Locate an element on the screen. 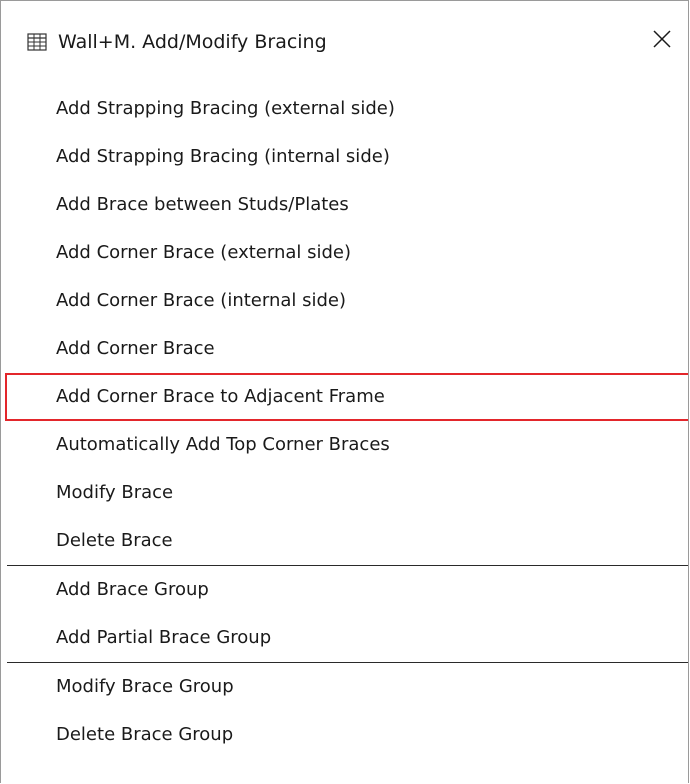 Image resolution: width=690 pixels, height=784 pixels. menu-item-add-brace-group: Add Brace Group is located at coordinates (344, 590).